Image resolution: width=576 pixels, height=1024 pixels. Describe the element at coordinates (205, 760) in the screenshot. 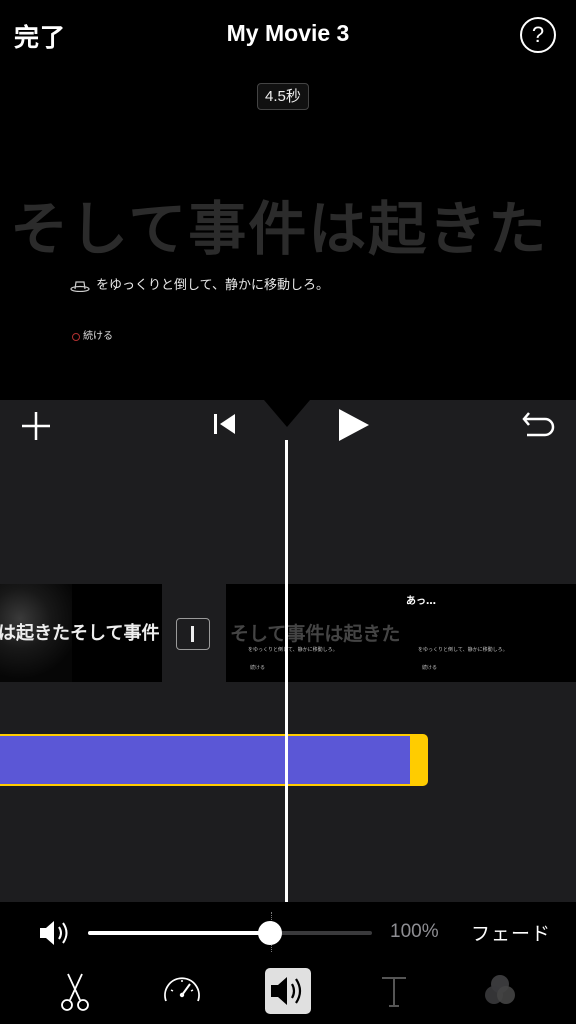

I see `audio-clip-body` at that location.